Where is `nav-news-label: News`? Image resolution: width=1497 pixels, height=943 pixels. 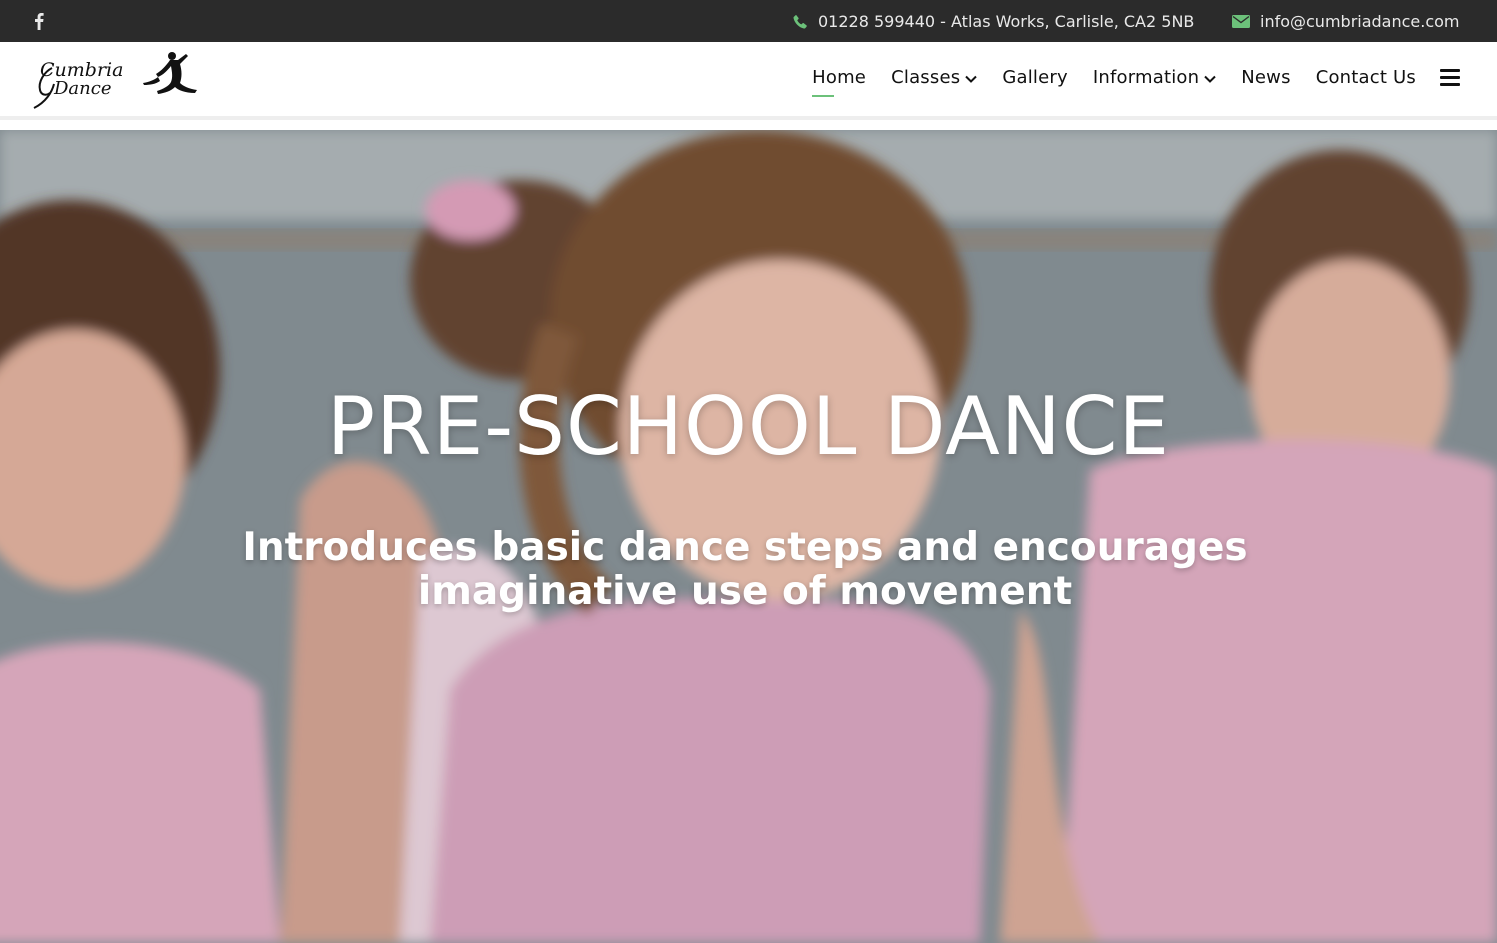 nav-news-label: News is located at coordinates (1266, 77).